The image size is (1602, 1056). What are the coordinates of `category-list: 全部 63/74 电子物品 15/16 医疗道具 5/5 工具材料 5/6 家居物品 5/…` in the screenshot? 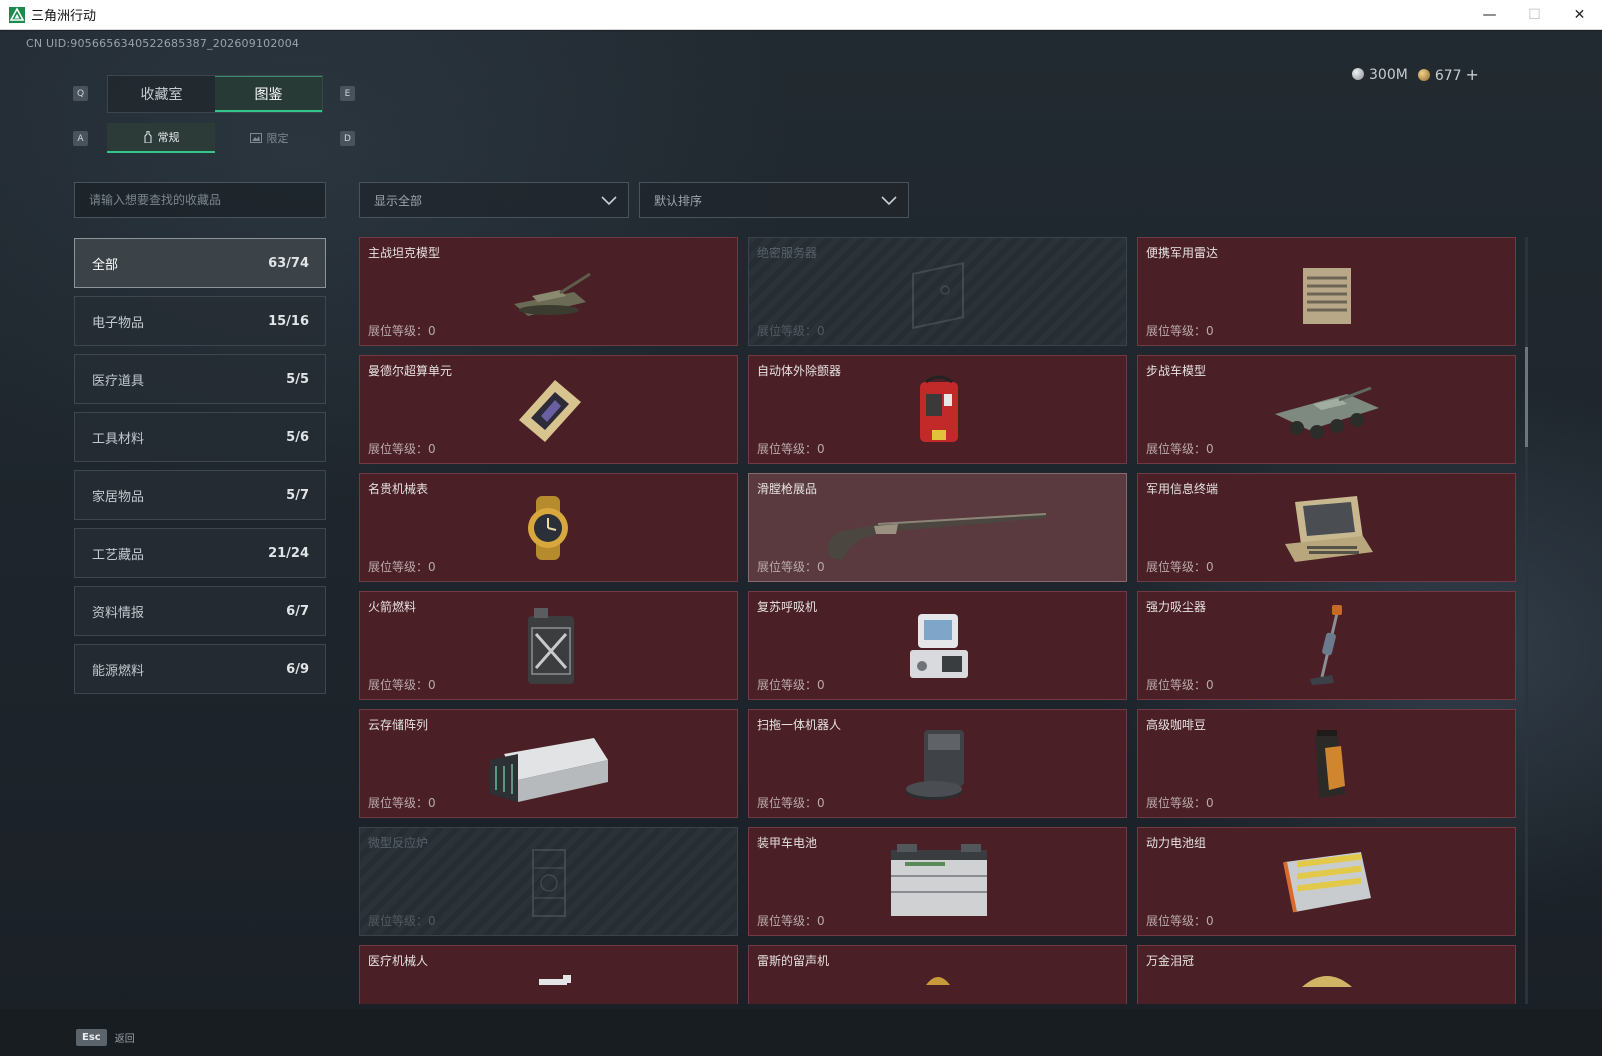 It's located at (200, 470).